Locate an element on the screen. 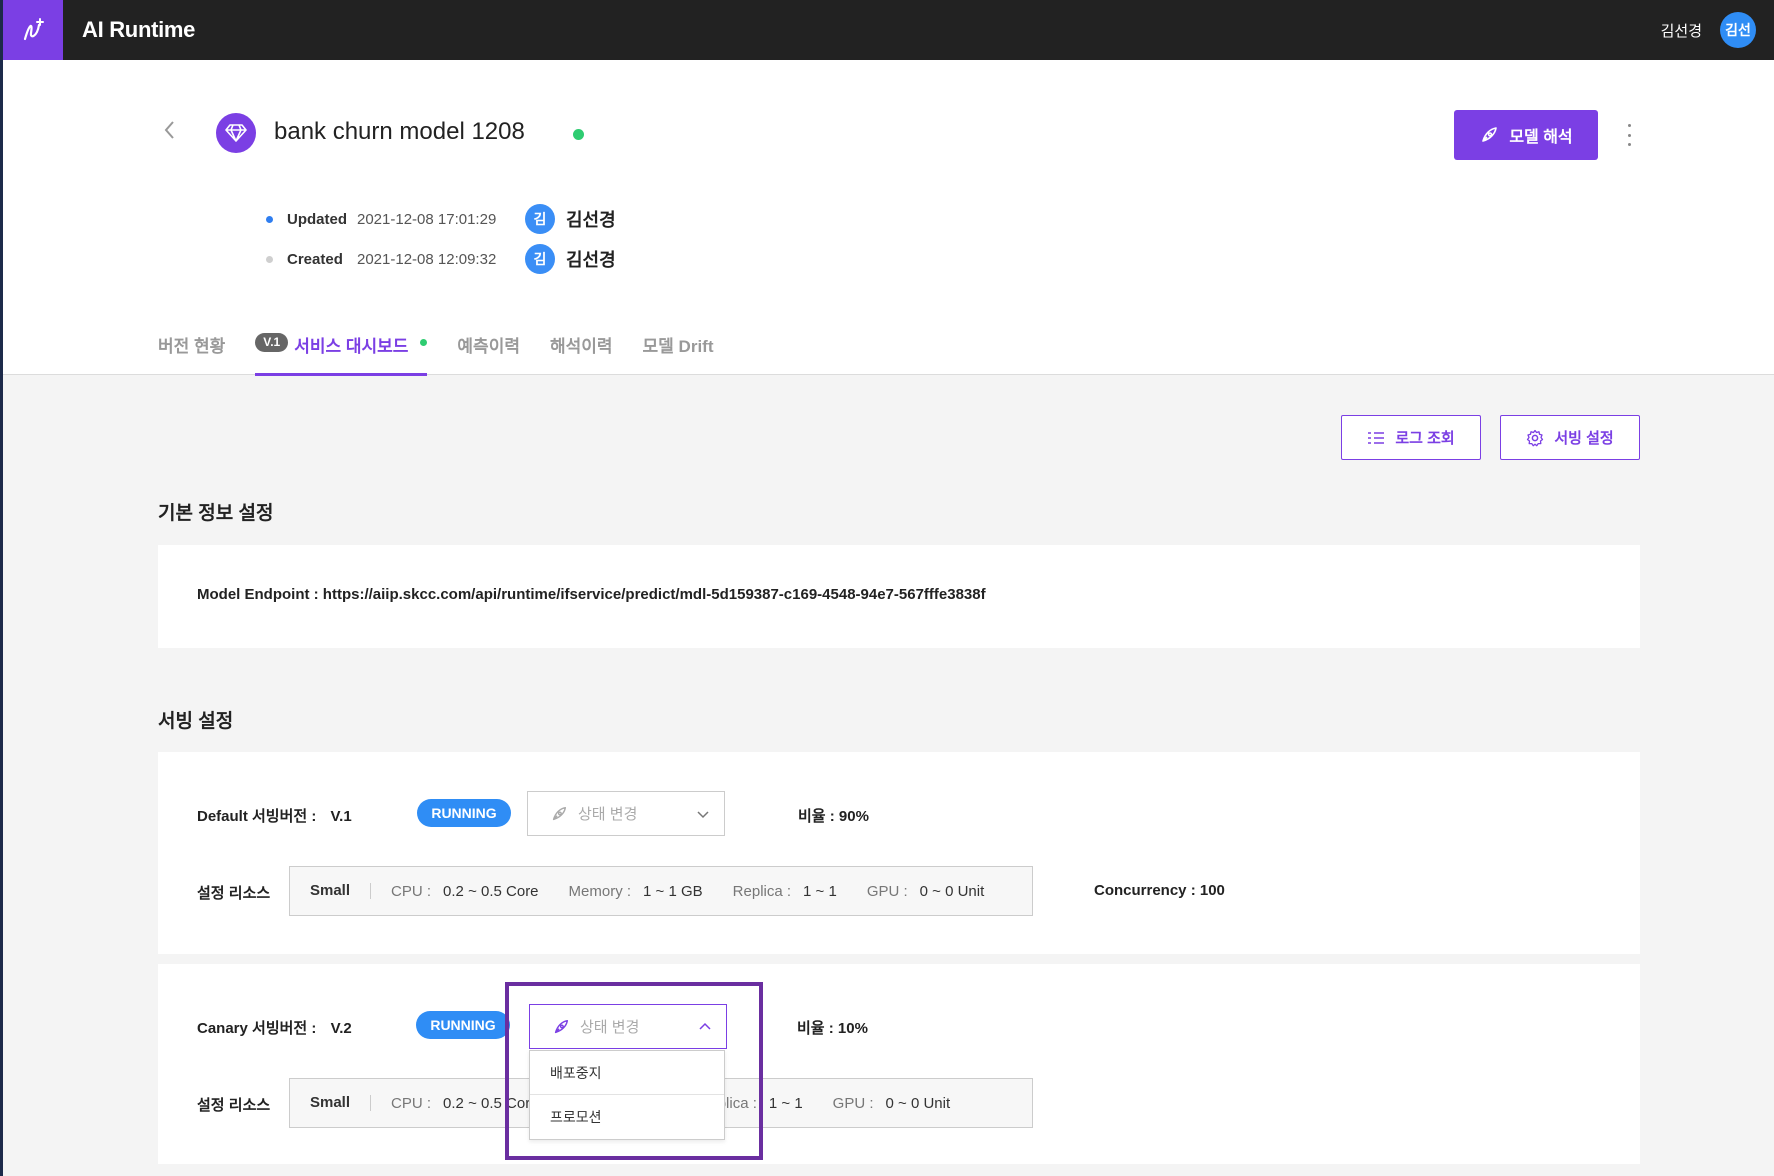 Image resolution: width=1774 pixels, height=1176 pixels. canary-select-placeholder: 상태 변경 is located at coordinates (610, 1027).